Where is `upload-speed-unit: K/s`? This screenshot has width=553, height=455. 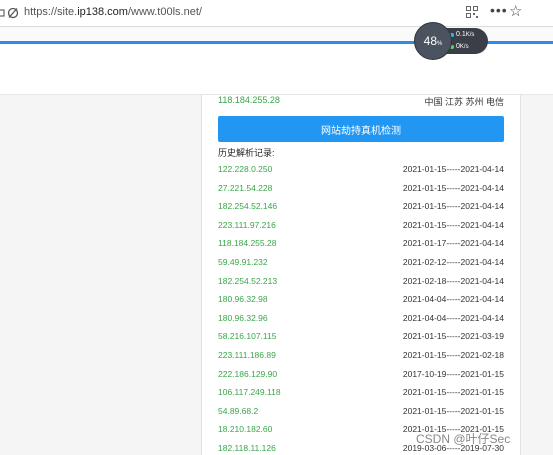 upload-speed-unit: K/s is located at coordinates (470, 35).